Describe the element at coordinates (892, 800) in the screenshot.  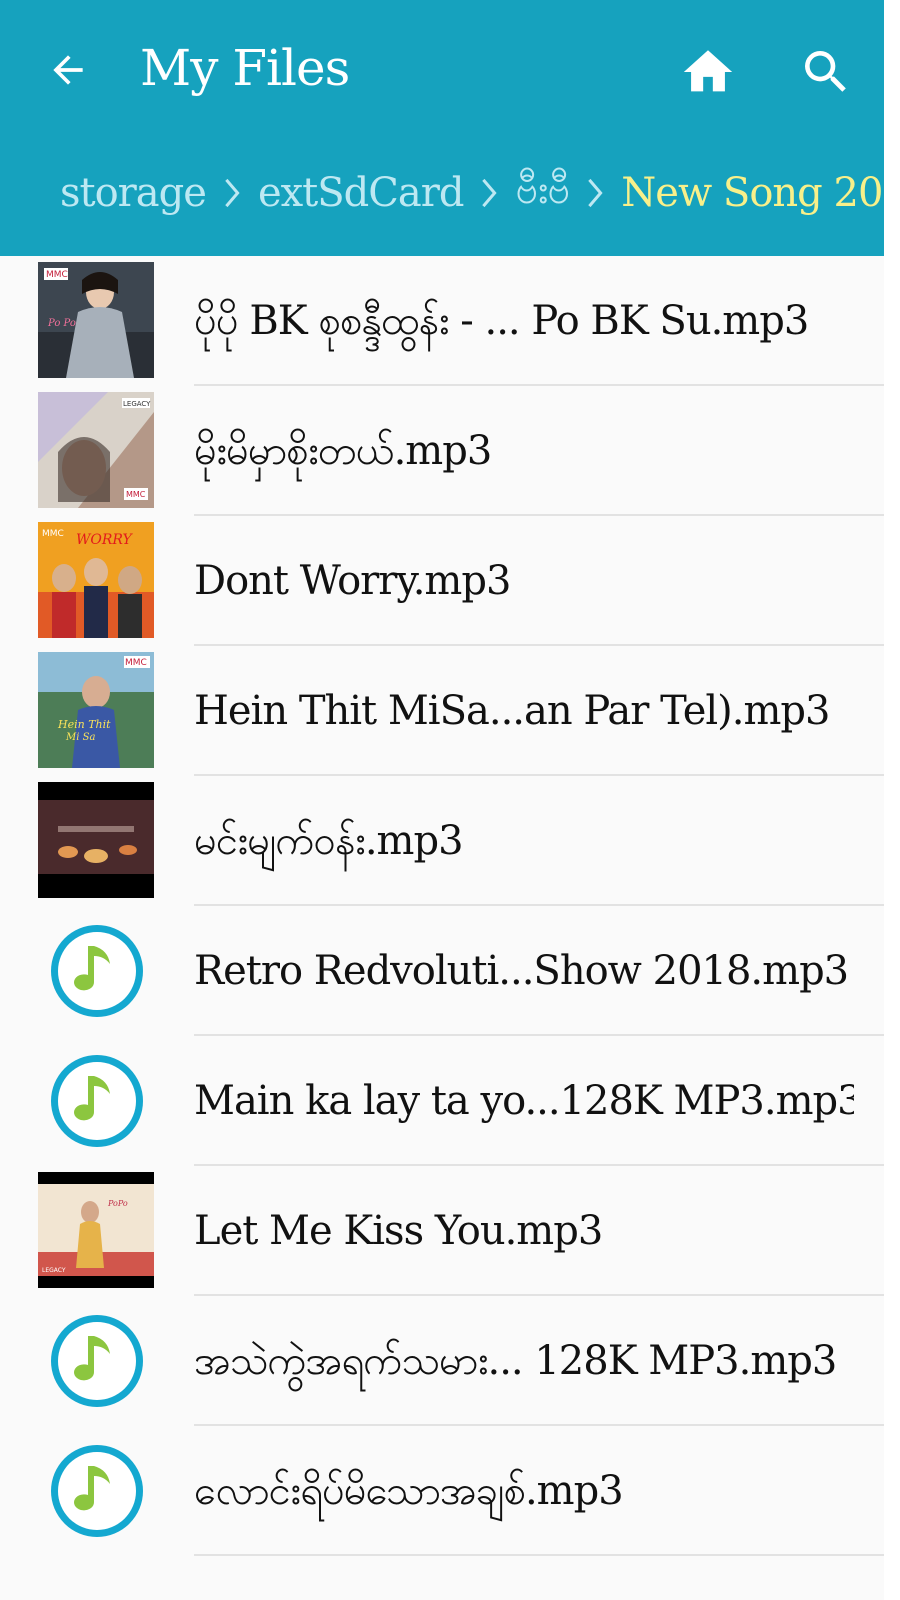
I see `edge-strip` at that location.